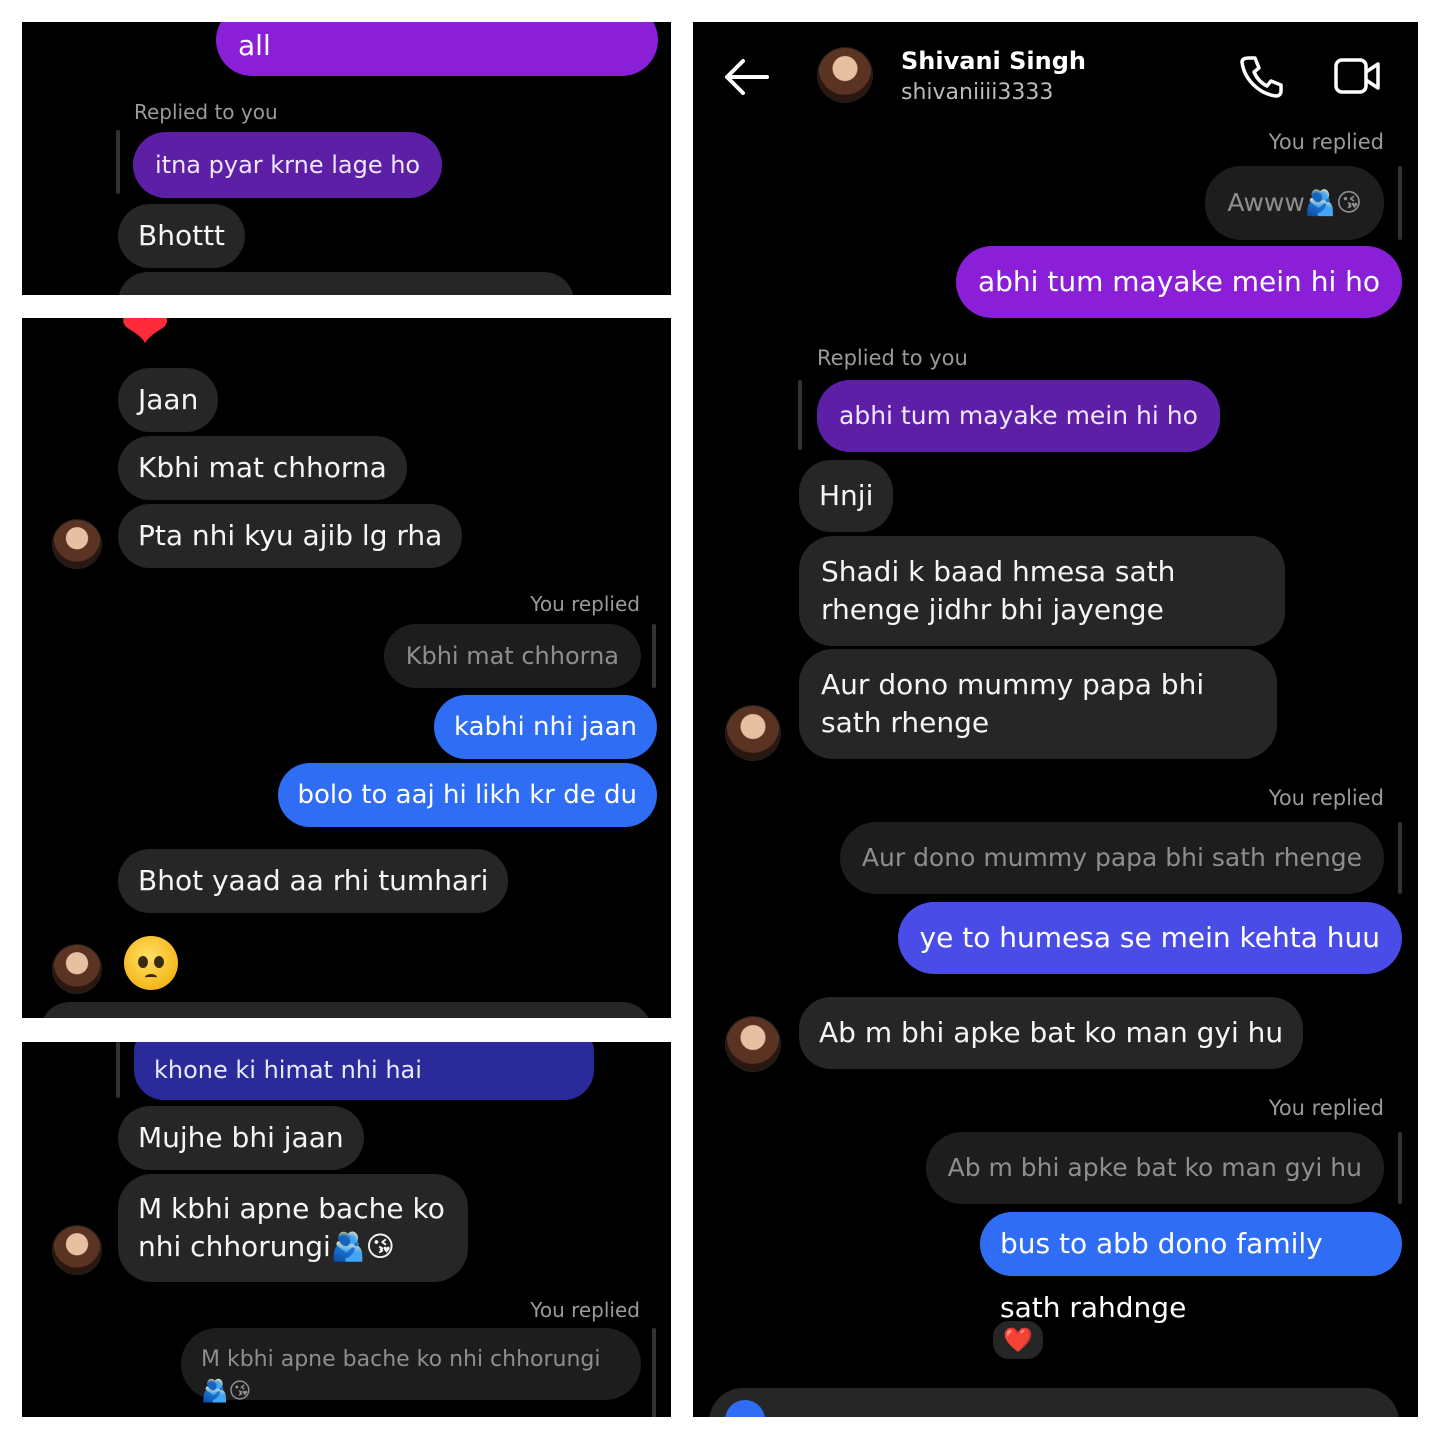  What do you see at coordinates (168, 400) in the screenshot?
I see `received-message: Jaan` at bounding box center [168, 400].